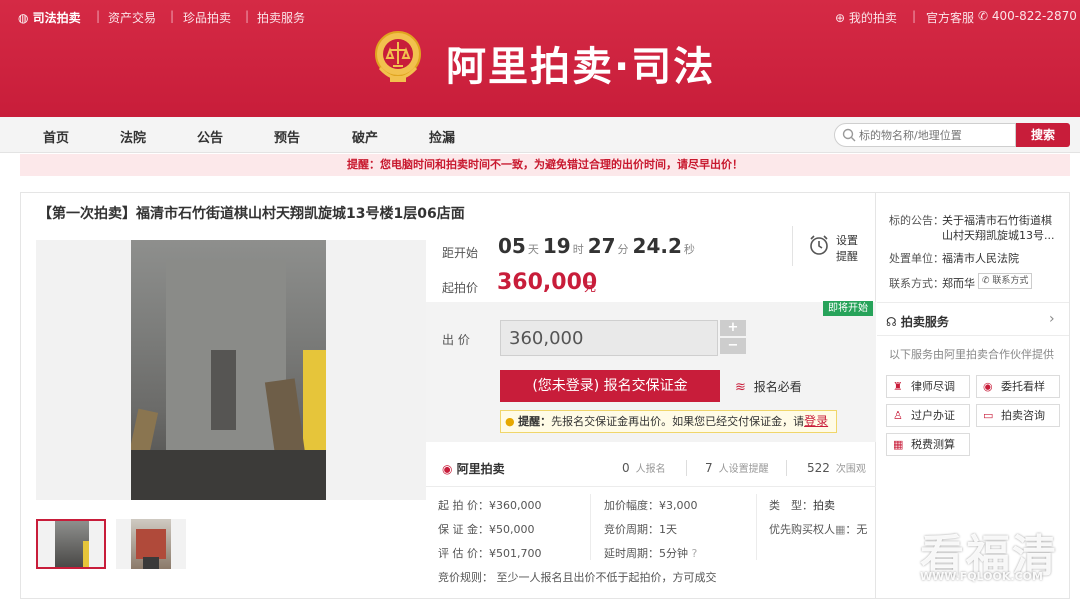  Describe the element at coordinates (577, 577) in the screenshot. I see `detail-rule: 竞价规则： 至少一人报名且出价不低于起拍价，方可成交` at that location.